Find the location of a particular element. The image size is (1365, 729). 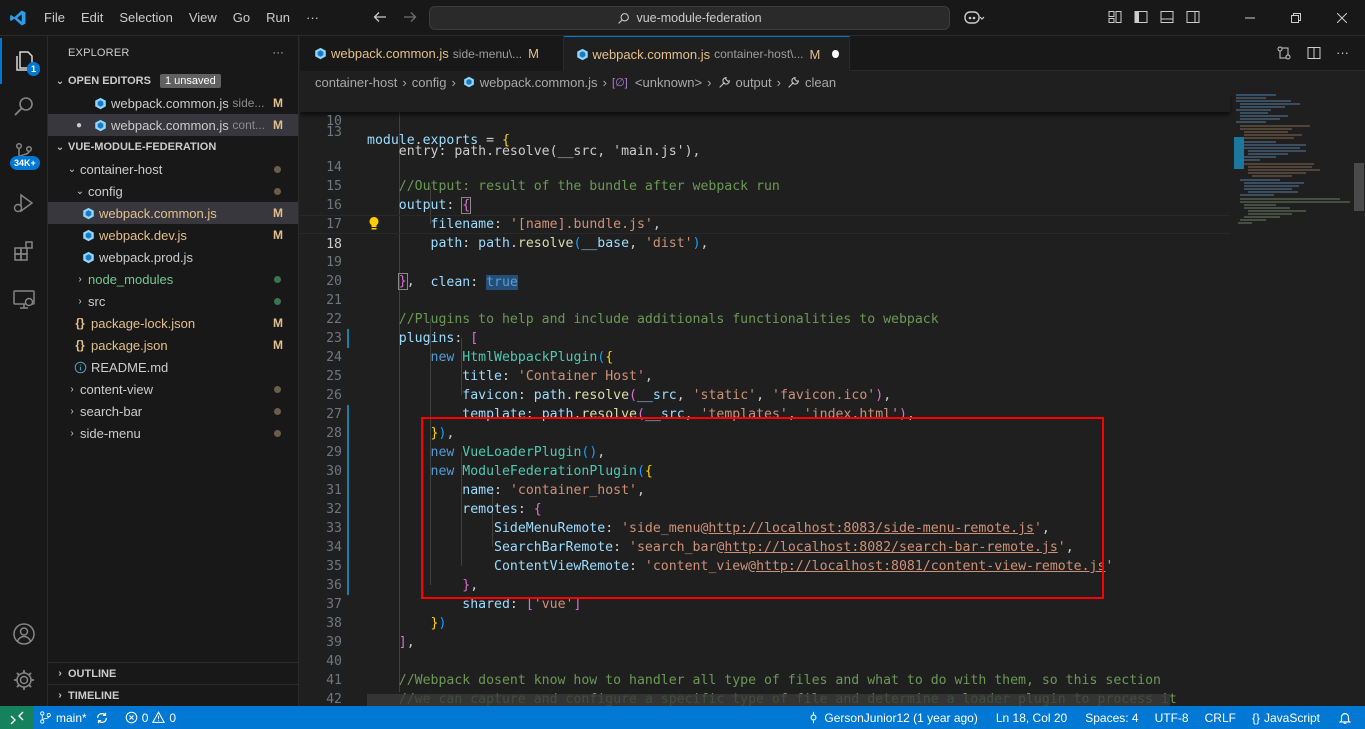

branch-status: main* is located at coordinates (74, 718).